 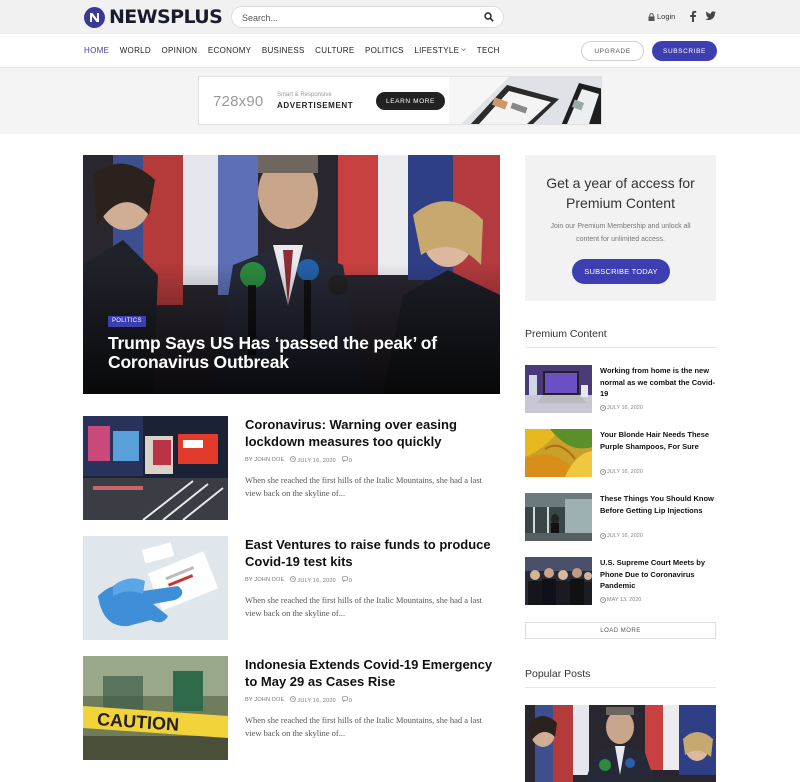 What do you see at coordinates (684, 51) in the screenshot?
I see `subscribe-button: SUBSCRIBE` at bounding box center [684, 51].